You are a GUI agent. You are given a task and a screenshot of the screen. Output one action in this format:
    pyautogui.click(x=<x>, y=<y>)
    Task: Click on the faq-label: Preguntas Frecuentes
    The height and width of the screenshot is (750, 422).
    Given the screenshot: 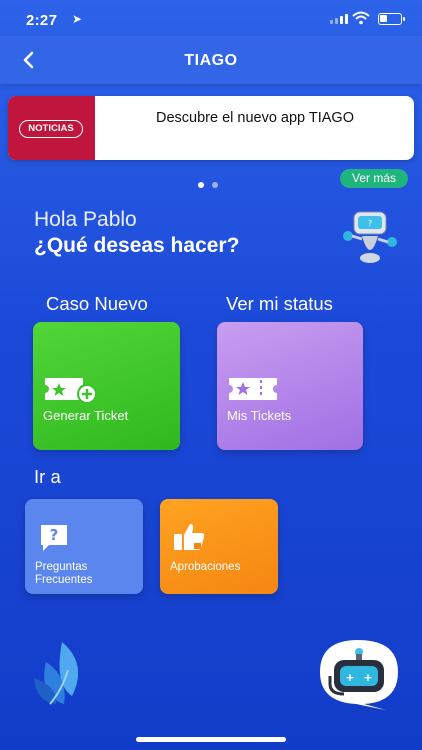 What is the action you would take?
    pyautogui.click(x=64, y=573)
    